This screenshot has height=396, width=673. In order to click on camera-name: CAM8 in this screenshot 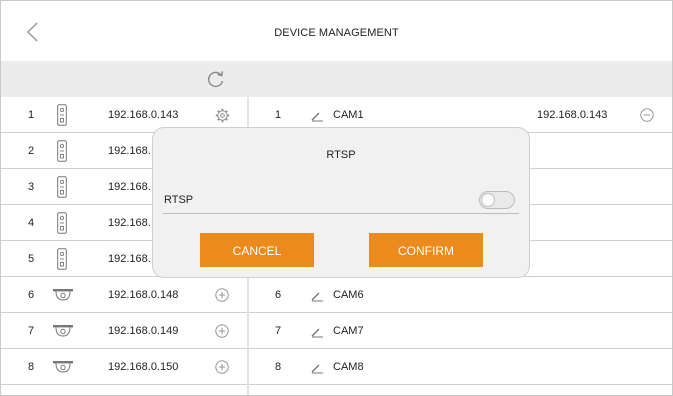, I will do `click(348, 367)`.